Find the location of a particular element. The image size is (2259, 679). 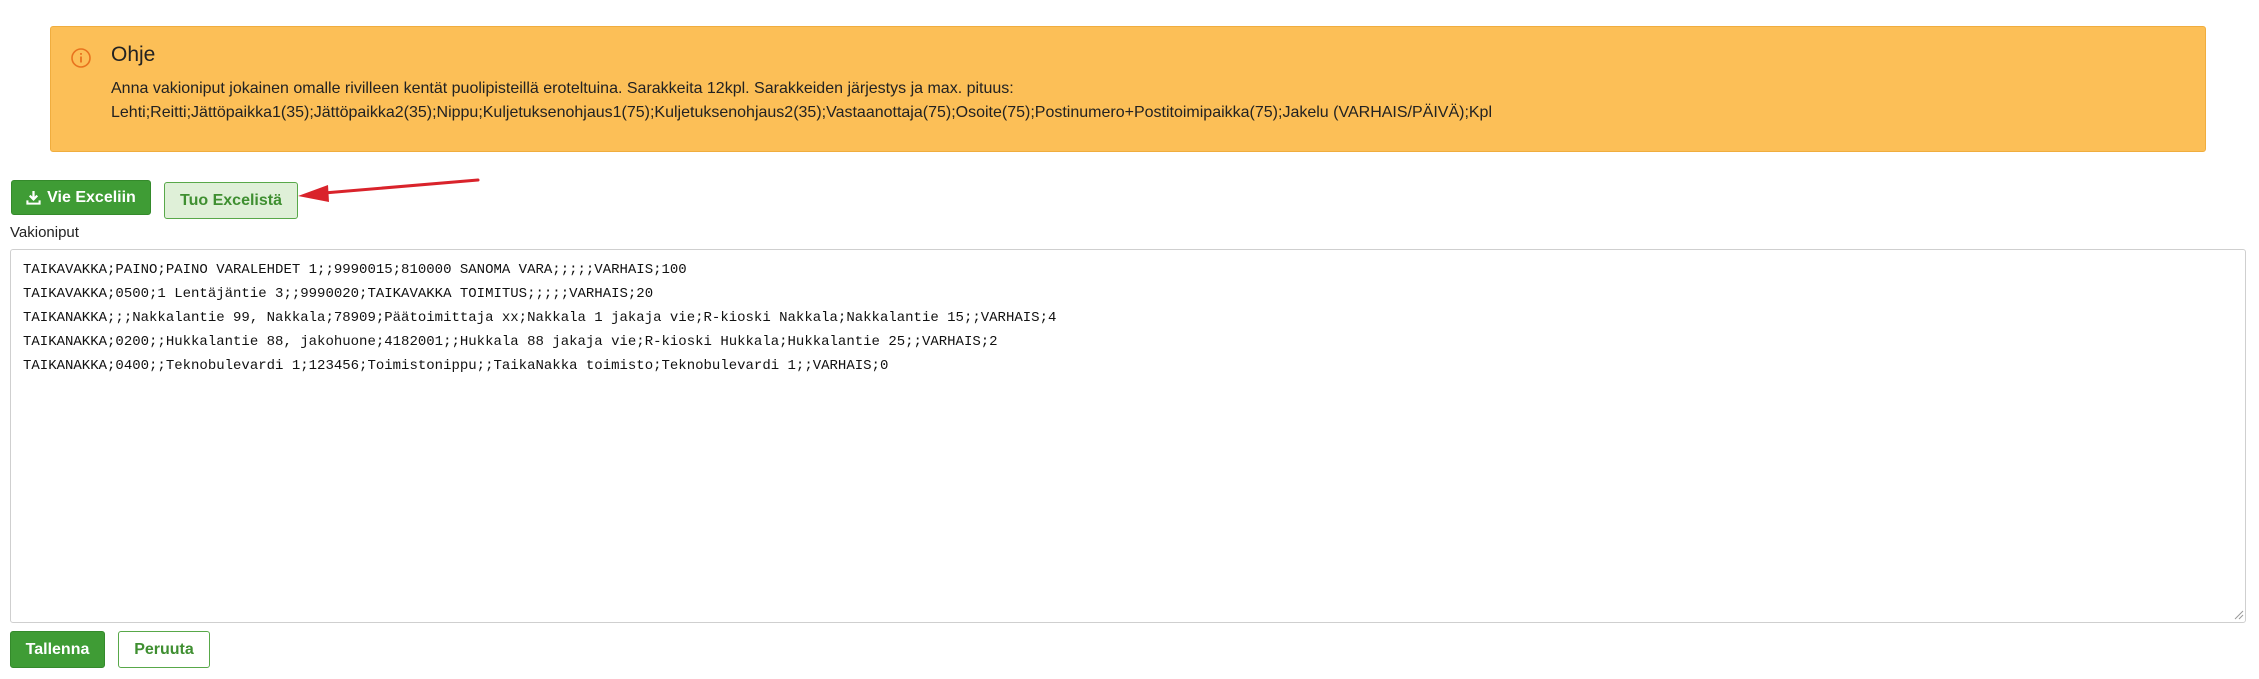

export-excel-label: Vie Exceliin is located at coordinates (91, 197).